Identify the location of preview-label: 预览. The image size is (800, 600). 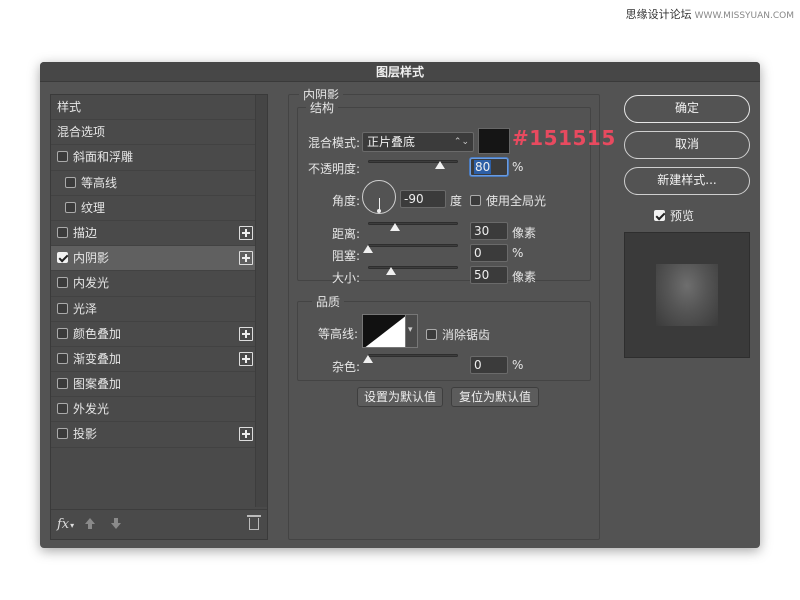
(682, 216).